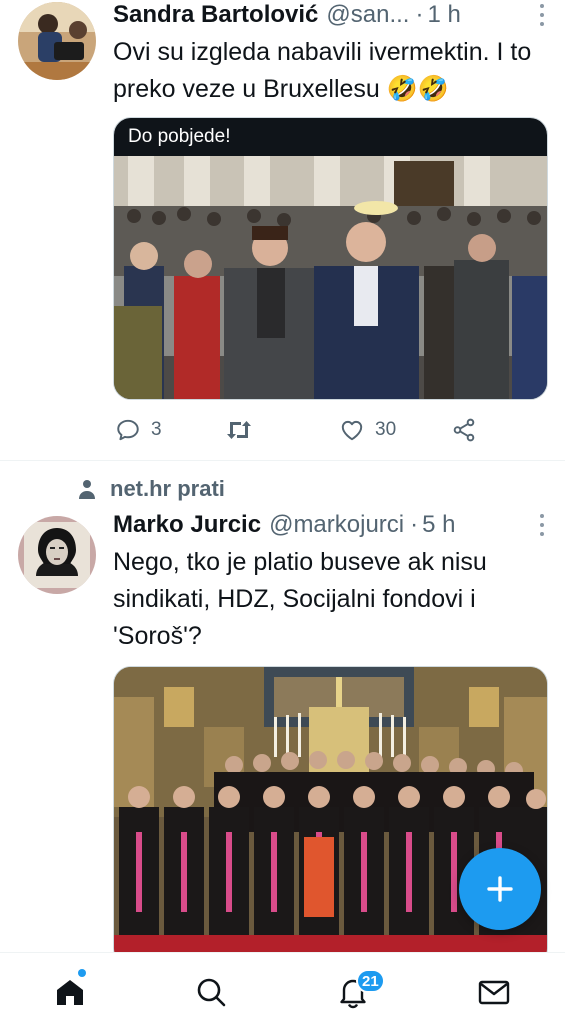  What do you see at coordinates (215, 15) in the screenshot?
I see `author-name: Sandra Bartolović` at bounding box center [215, 15].